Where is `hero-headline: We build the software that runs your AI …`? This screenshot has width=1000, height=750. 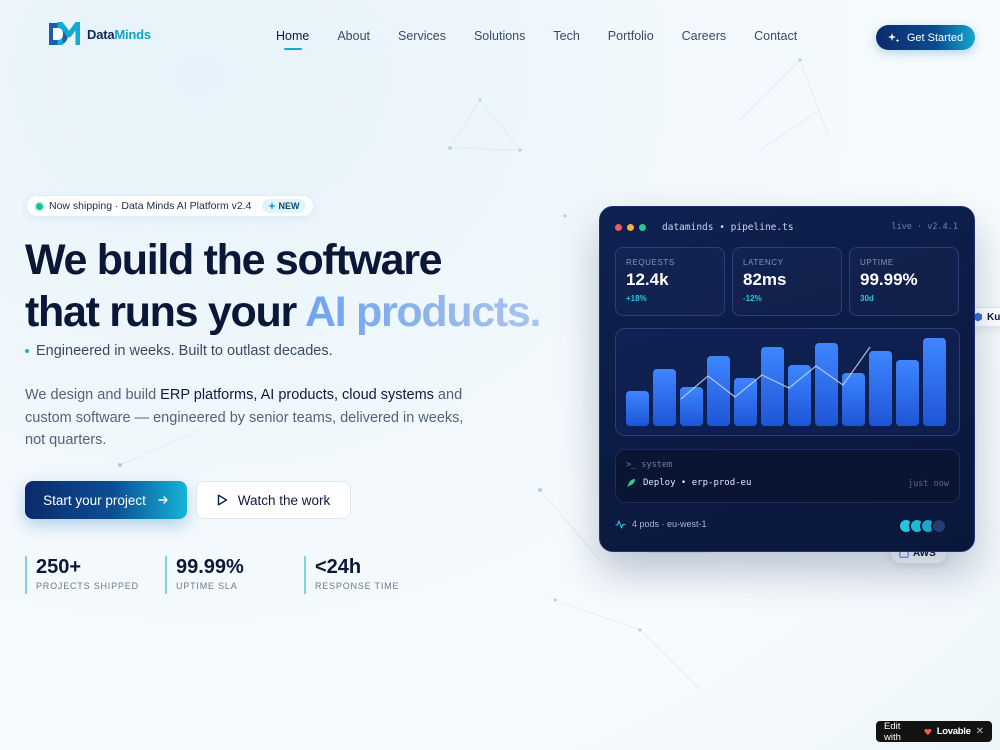 hero-headline: We build the software that runs your AI … is located at coordinates (283, 286).